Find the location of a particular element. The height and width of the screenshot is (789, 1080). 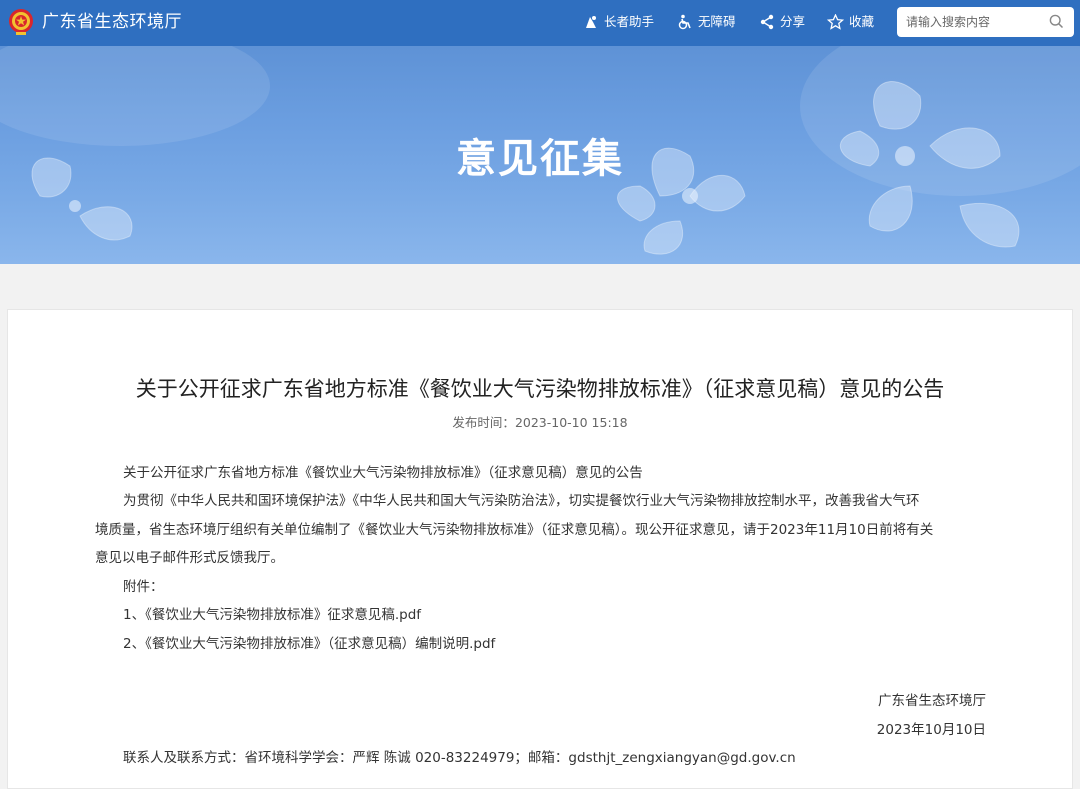

publish-label: 发布时间： is located at coordinates (483, 422).